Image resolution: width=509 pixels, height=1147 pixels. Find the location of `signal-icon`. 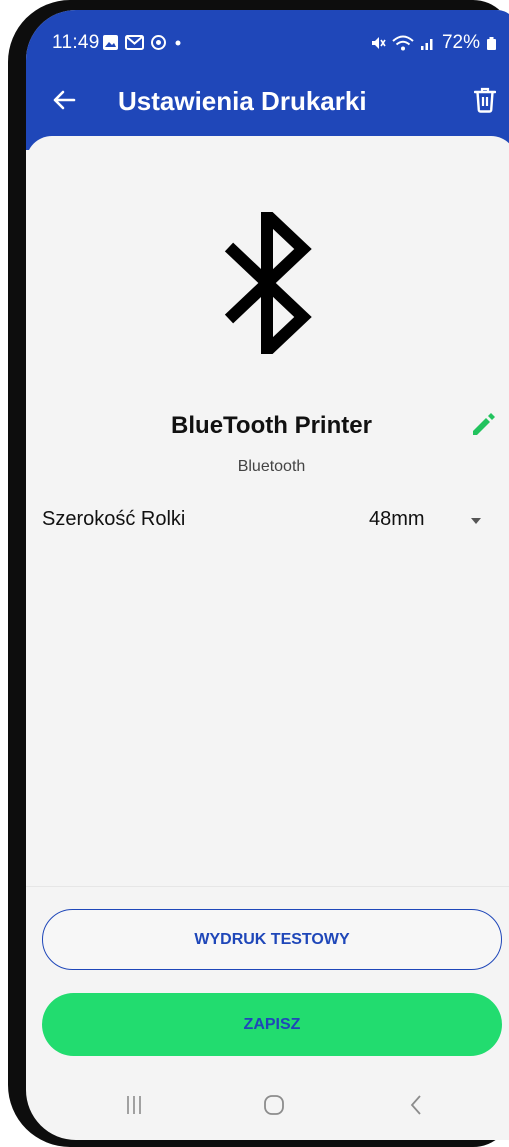

signal-icon is located at coordinates (426, 44).